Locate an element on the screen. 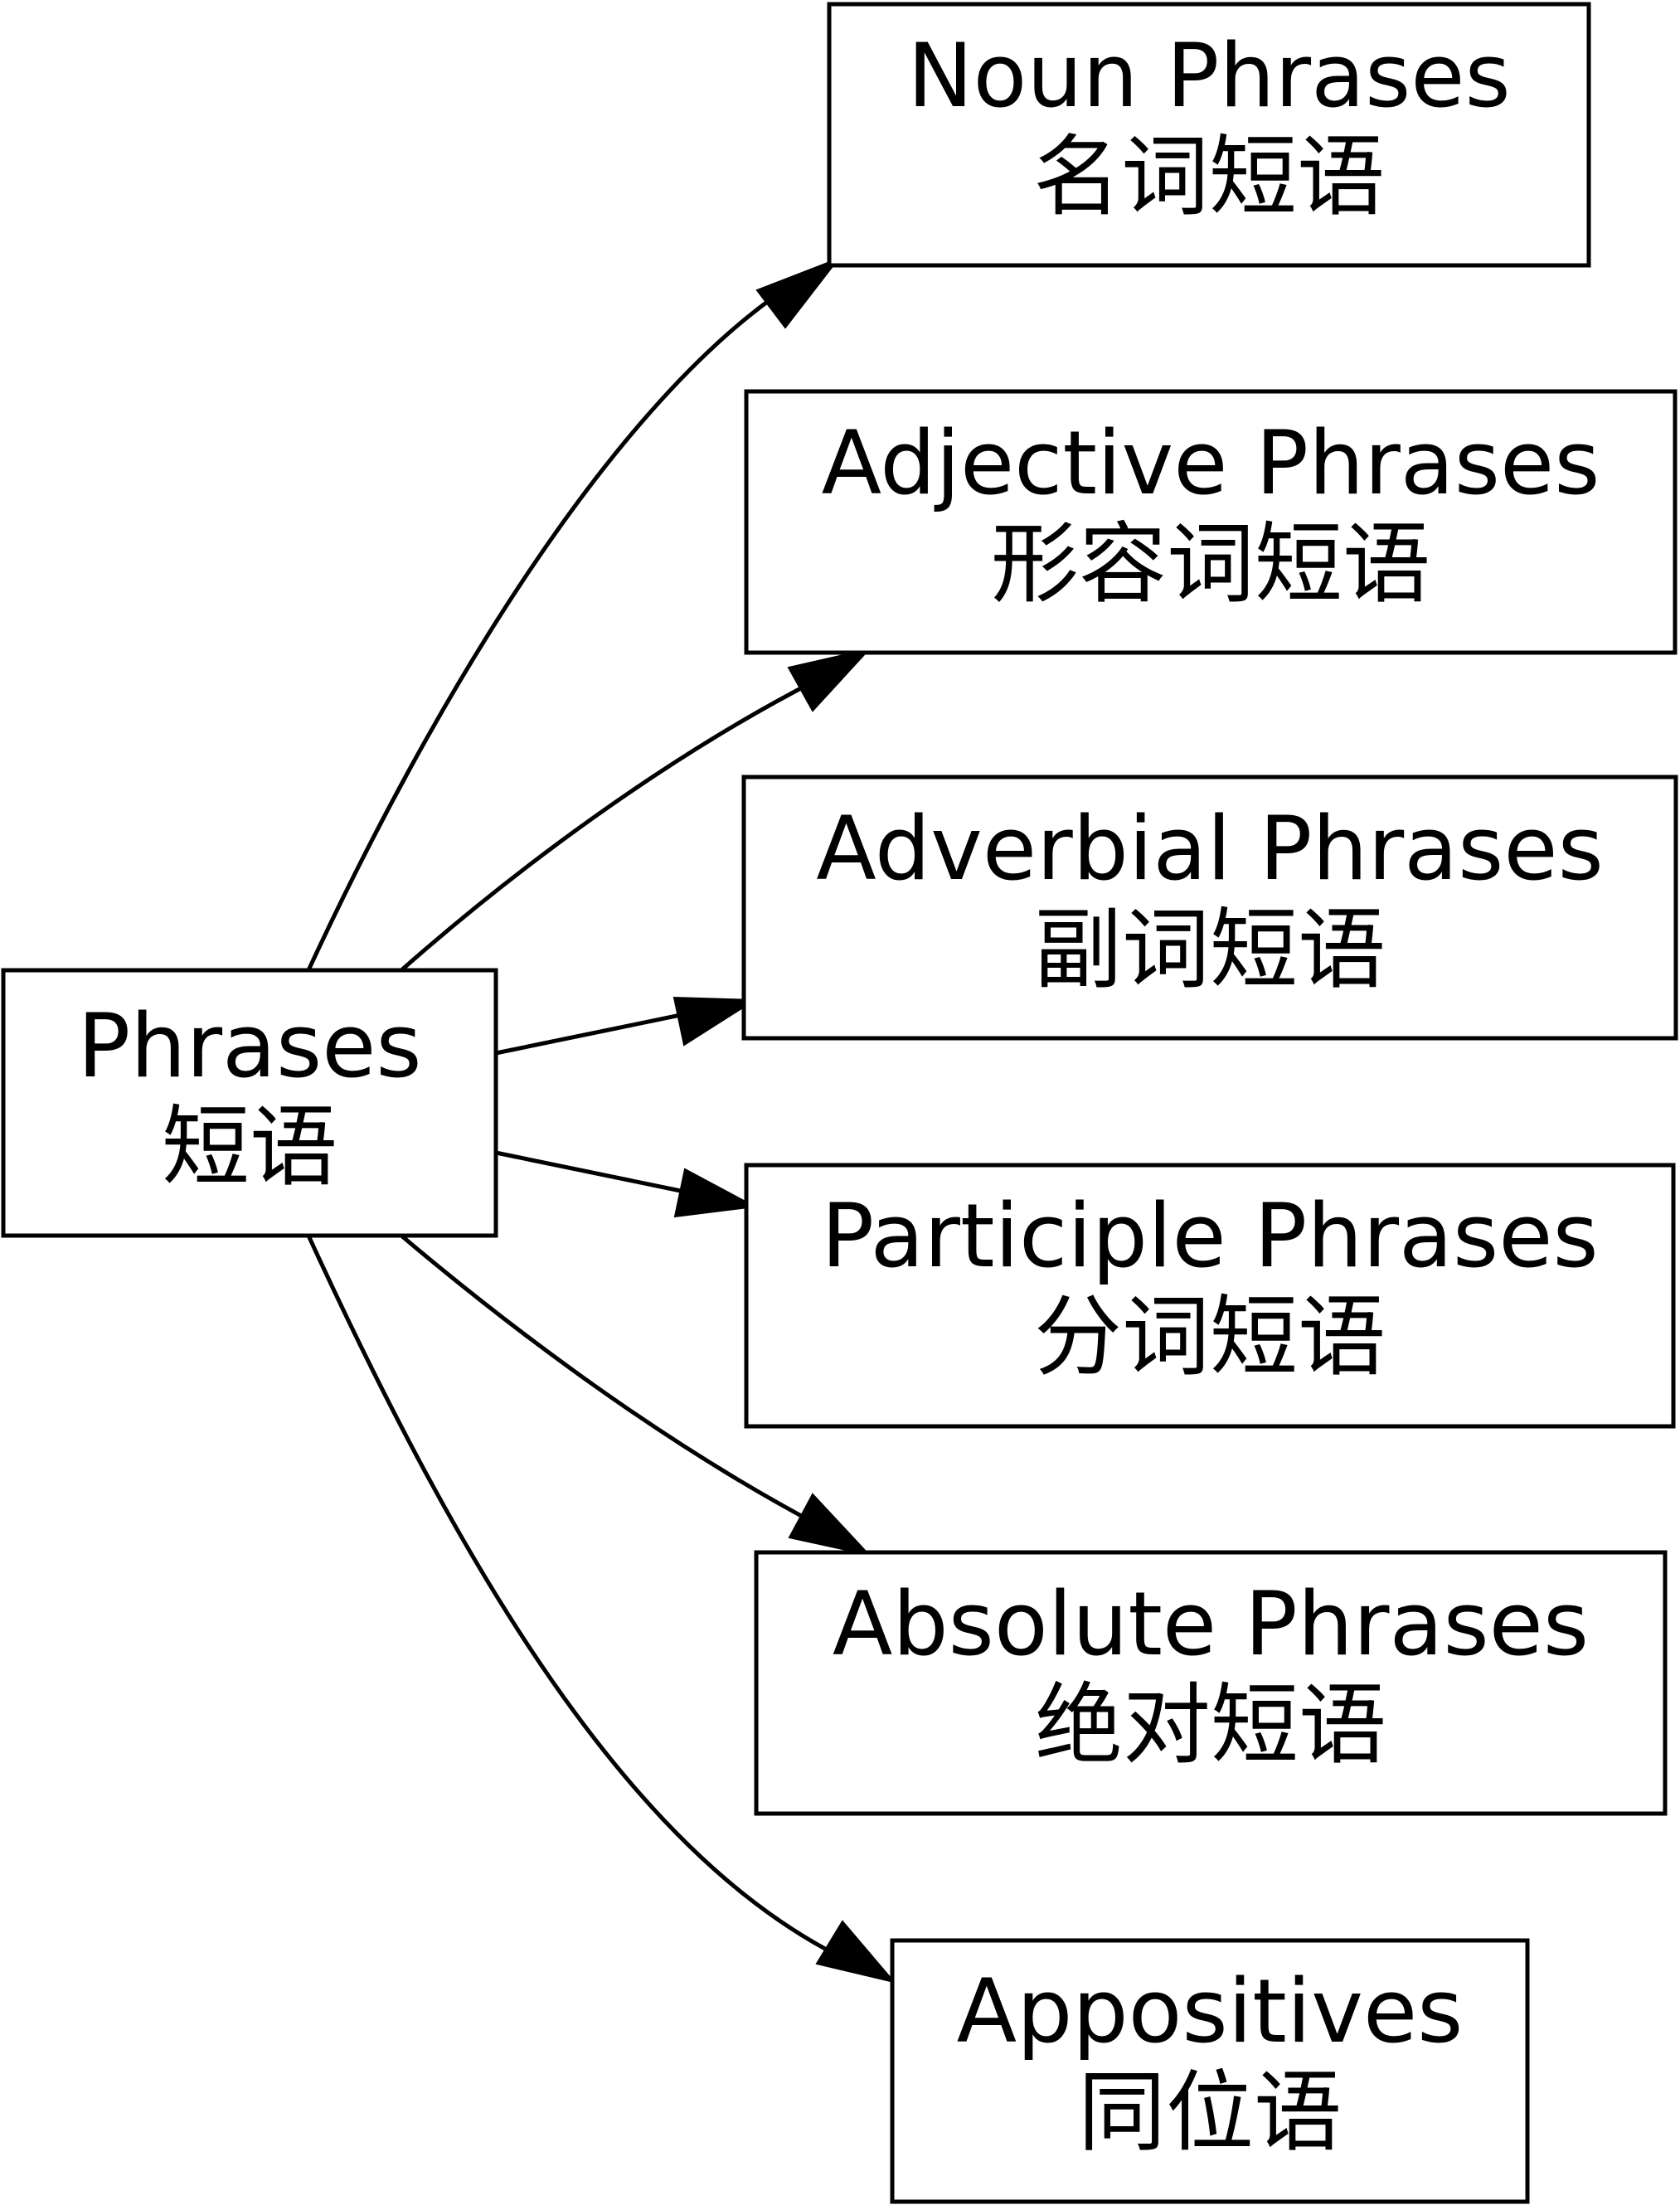 The height and width of the screenshot is (2205, 1680). node-label-en: Phrases is located at coordinates (249, 1046).